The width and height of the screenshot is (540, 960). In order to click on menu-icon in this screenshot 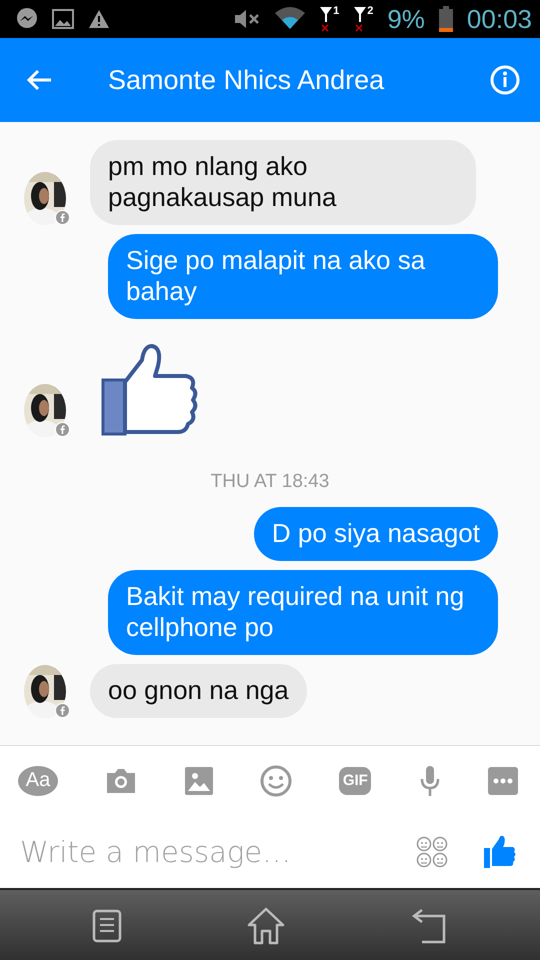, I will do `click(107, 926)`.